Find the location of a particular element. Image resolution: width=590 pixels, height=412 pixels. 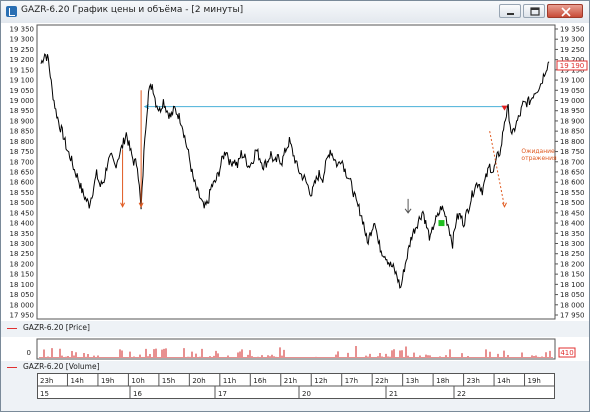

y-tick-label-left: 18 700 is located at coordinates (22, 162).